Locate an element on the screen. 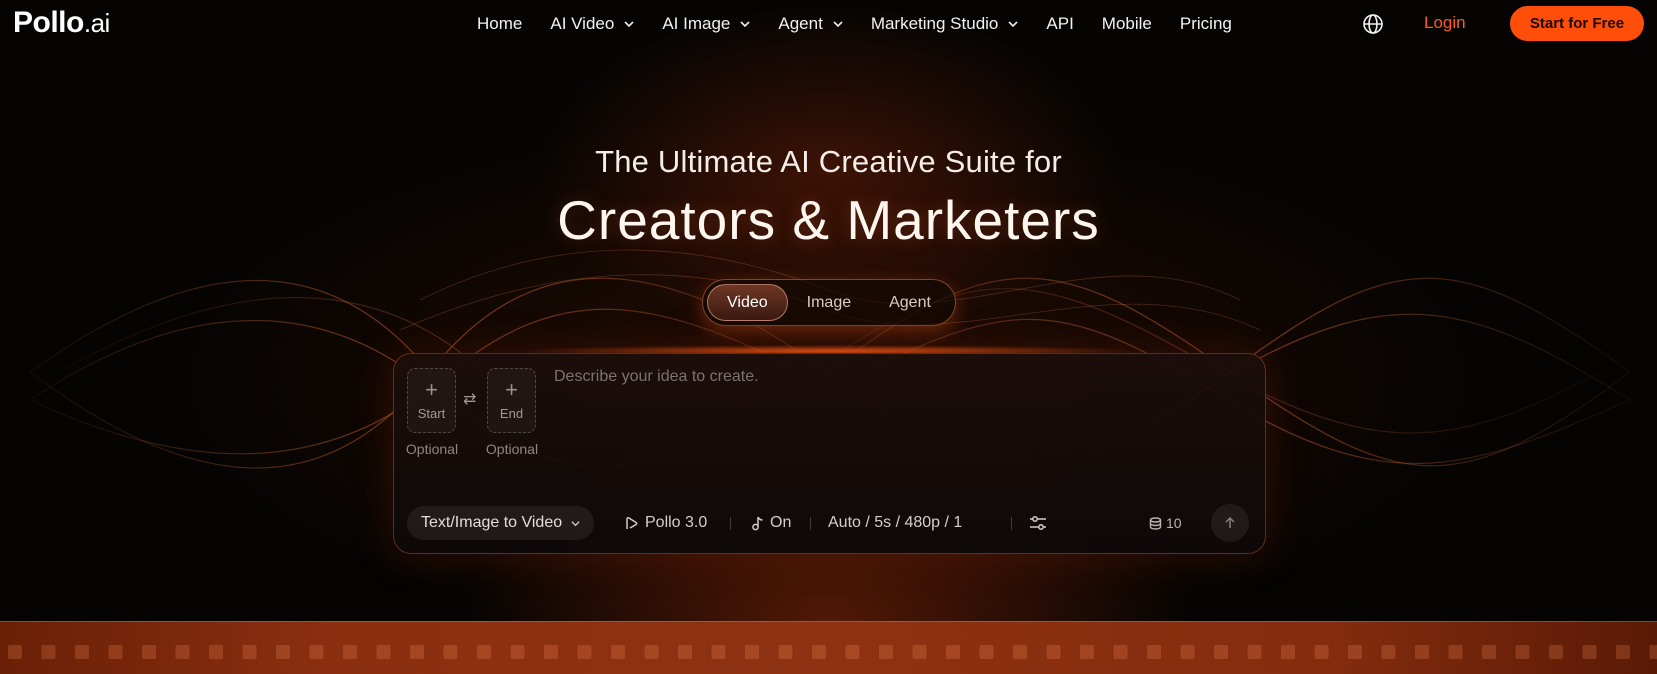  nav-item-pricing: Pricing is located at coordinates (1206, 24).